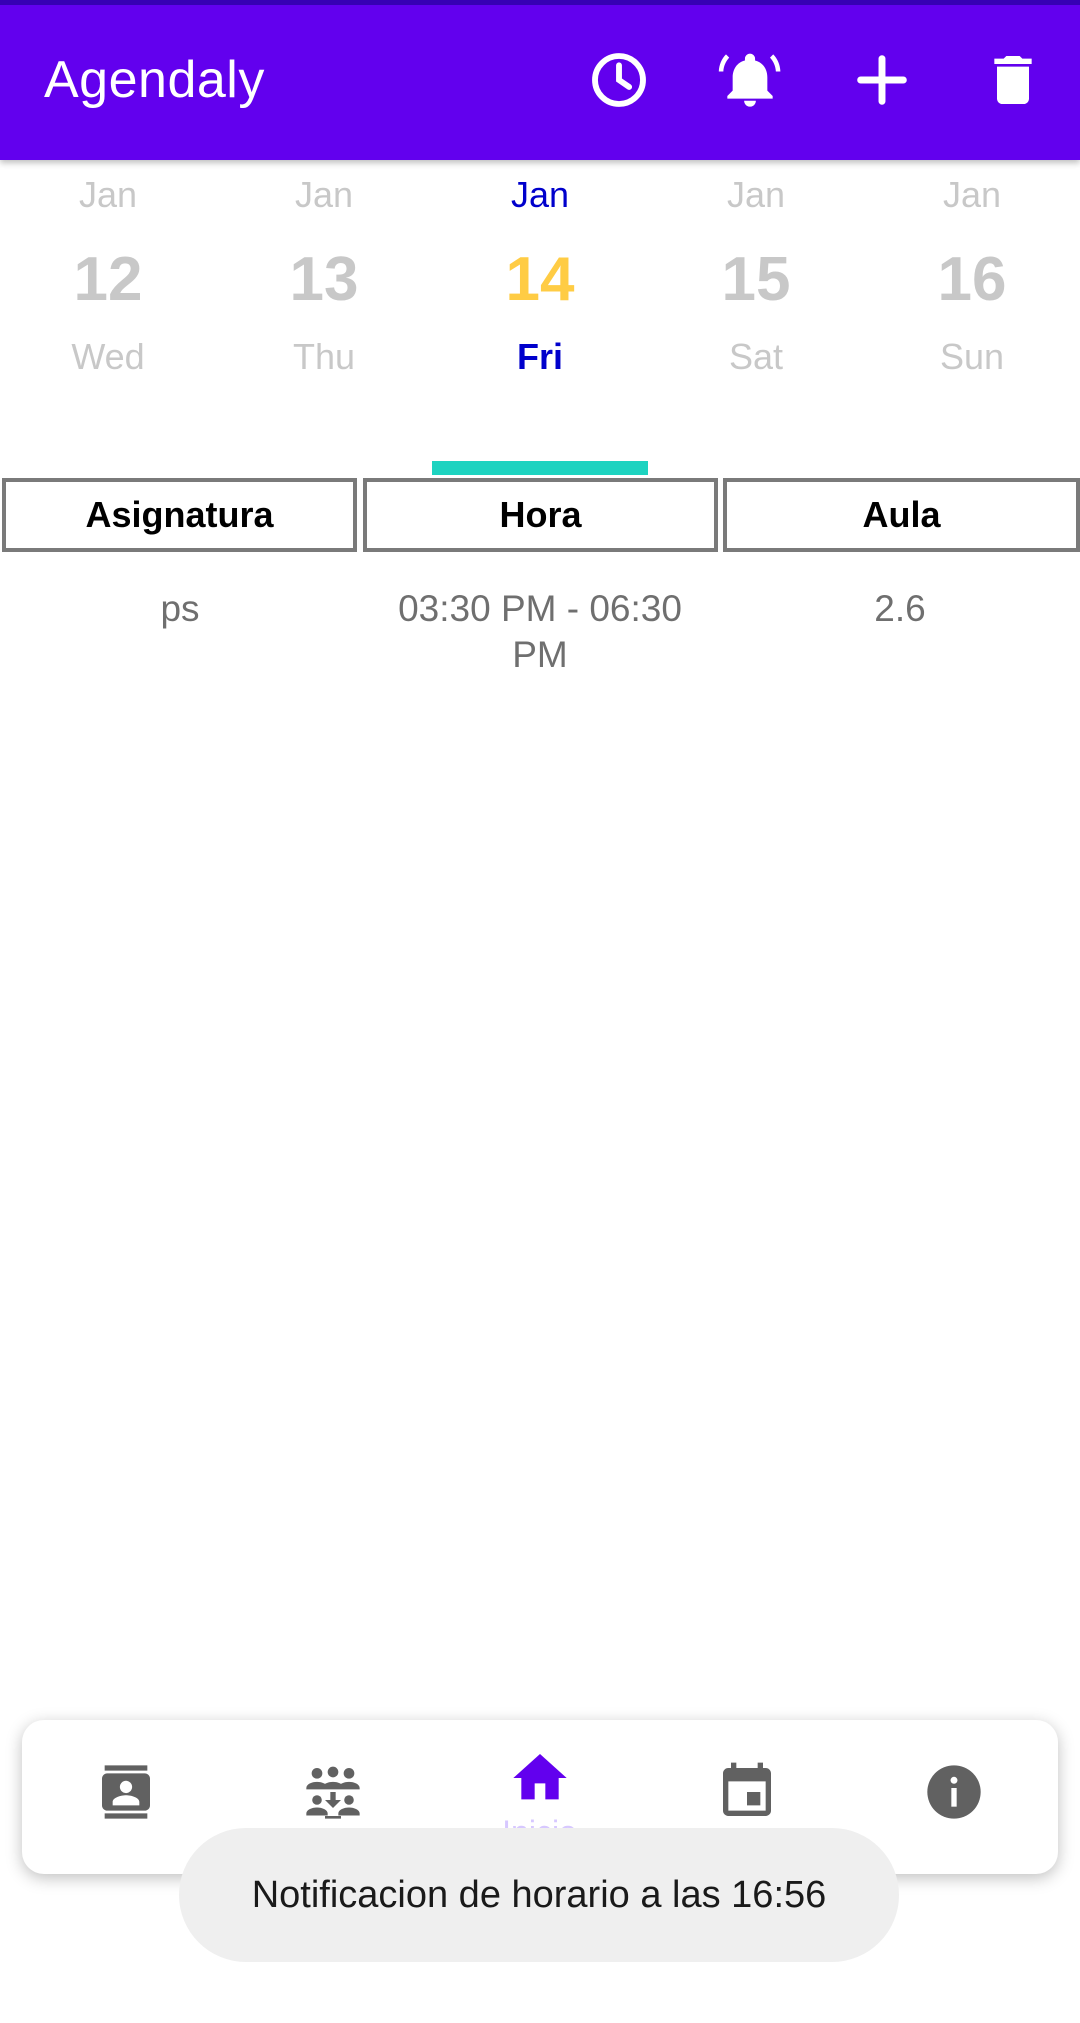 The height and width of the screenshot is (2023, 1080). I want to click on column-header-aula: Aula, so click(901, 515).